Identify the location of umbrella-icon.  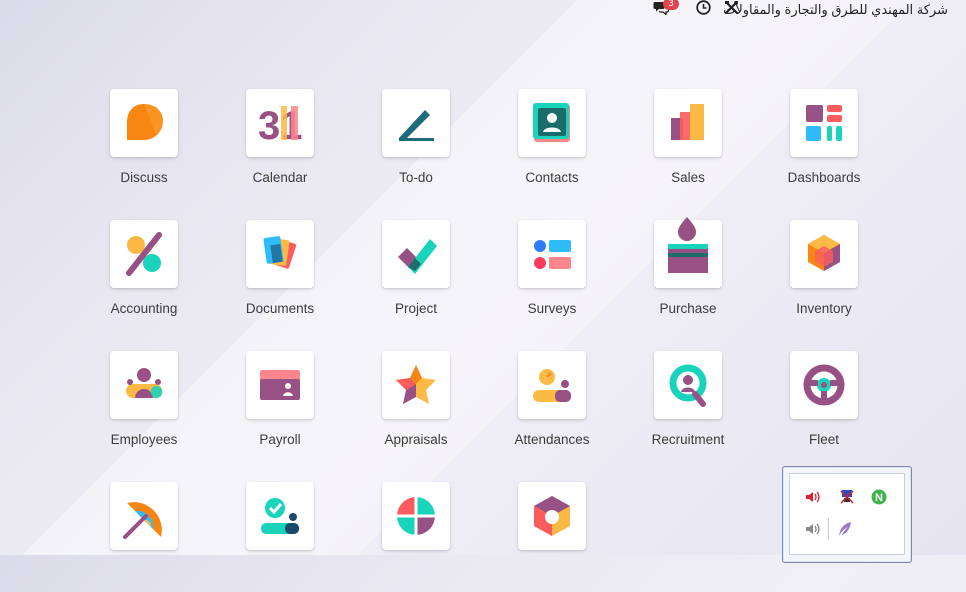
(144, 516).